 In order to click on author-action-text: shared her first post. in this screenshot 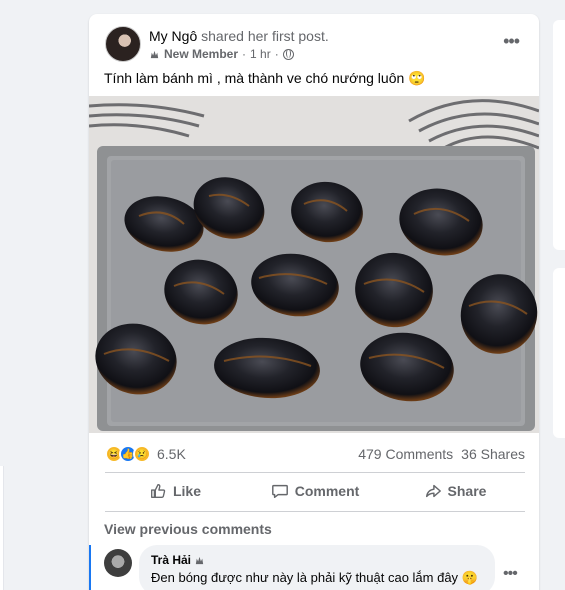, I will do `click(263, 36)`.